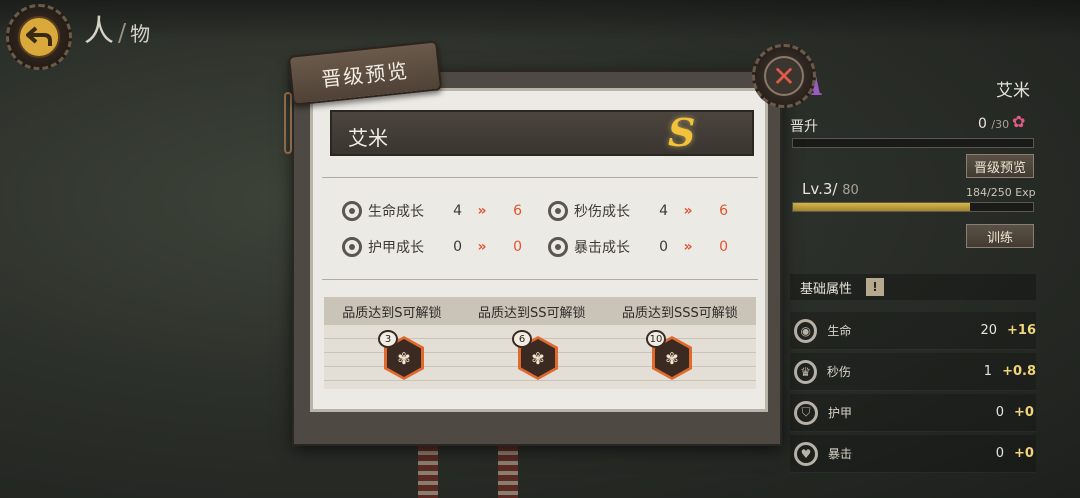 Image resolution: width=1080 pixels, height=498 pixels. What do you see at coordinates (806, 453) in the screenshot?
I see `crit-icon: ♥` at bounding box center [806, 453].